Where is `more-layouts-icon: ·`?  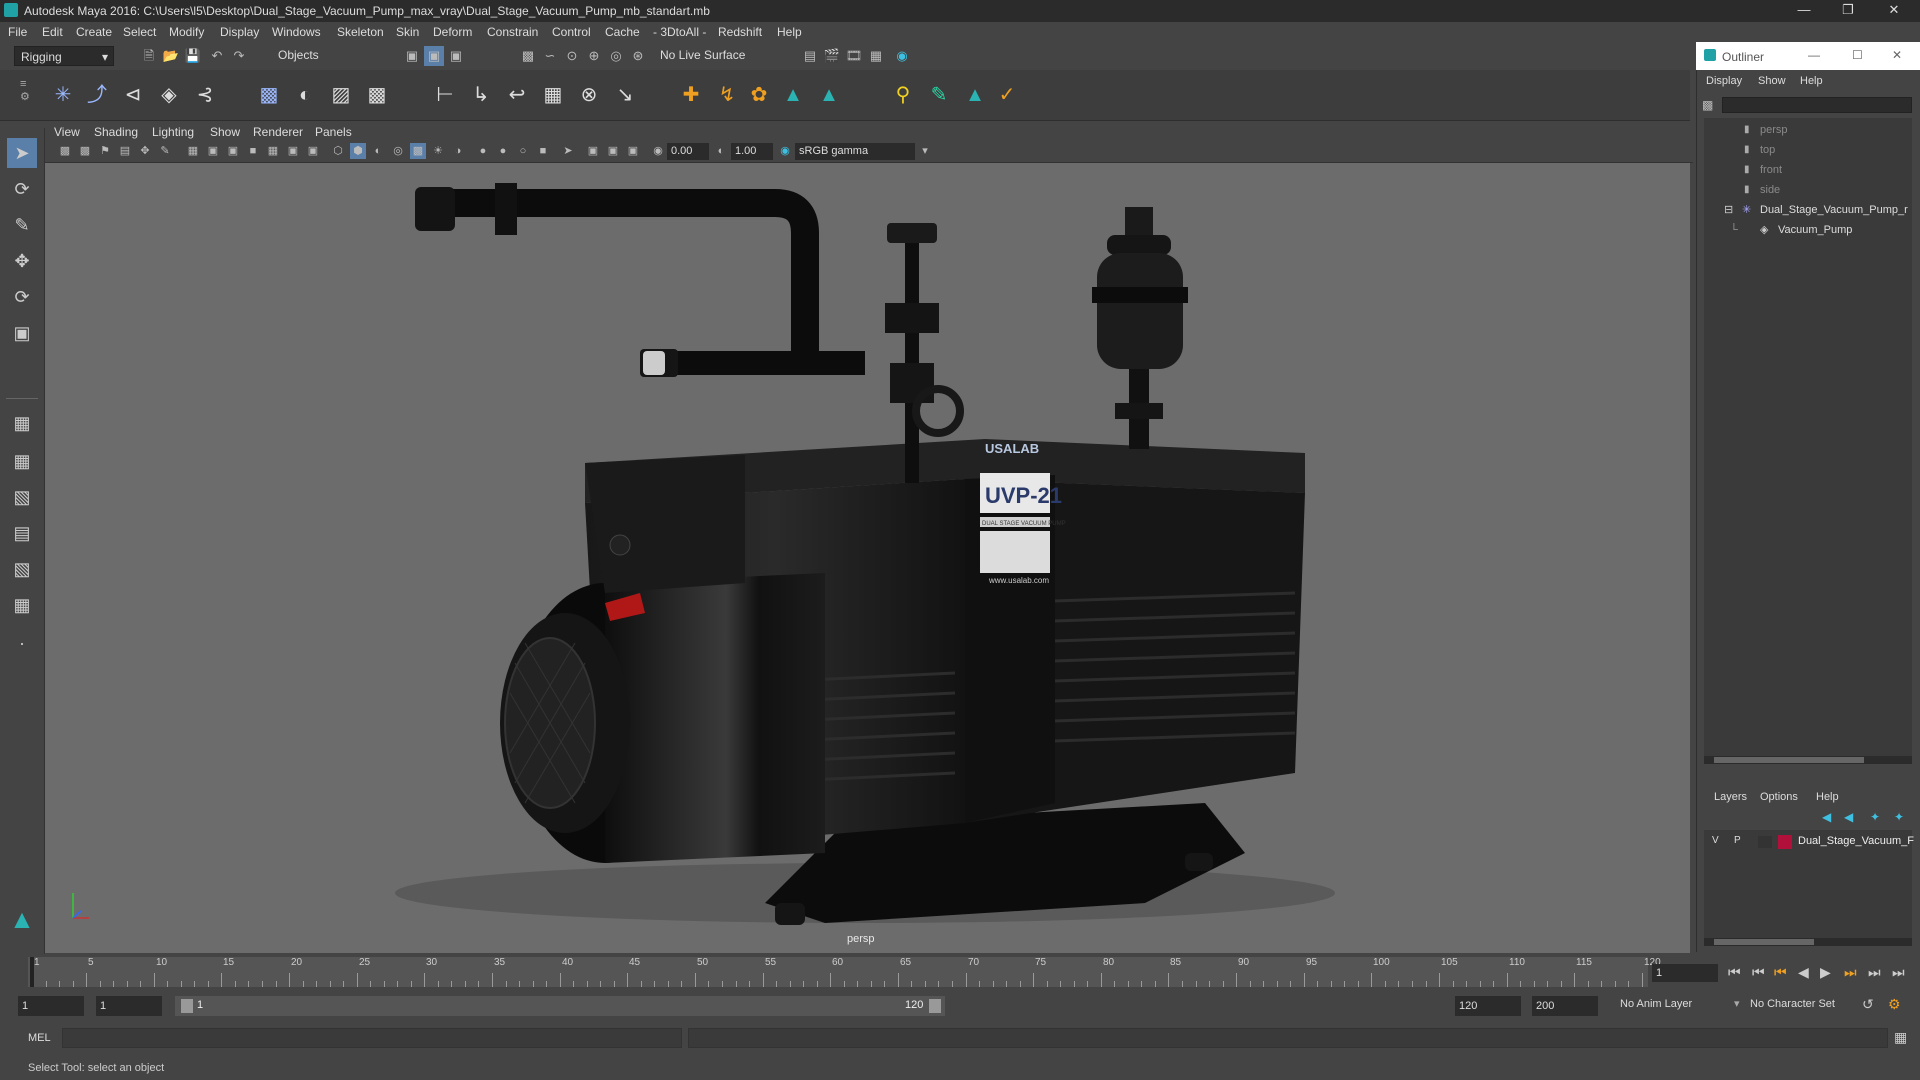
more-layouts-icon: · is located at coordinates (22, 643).